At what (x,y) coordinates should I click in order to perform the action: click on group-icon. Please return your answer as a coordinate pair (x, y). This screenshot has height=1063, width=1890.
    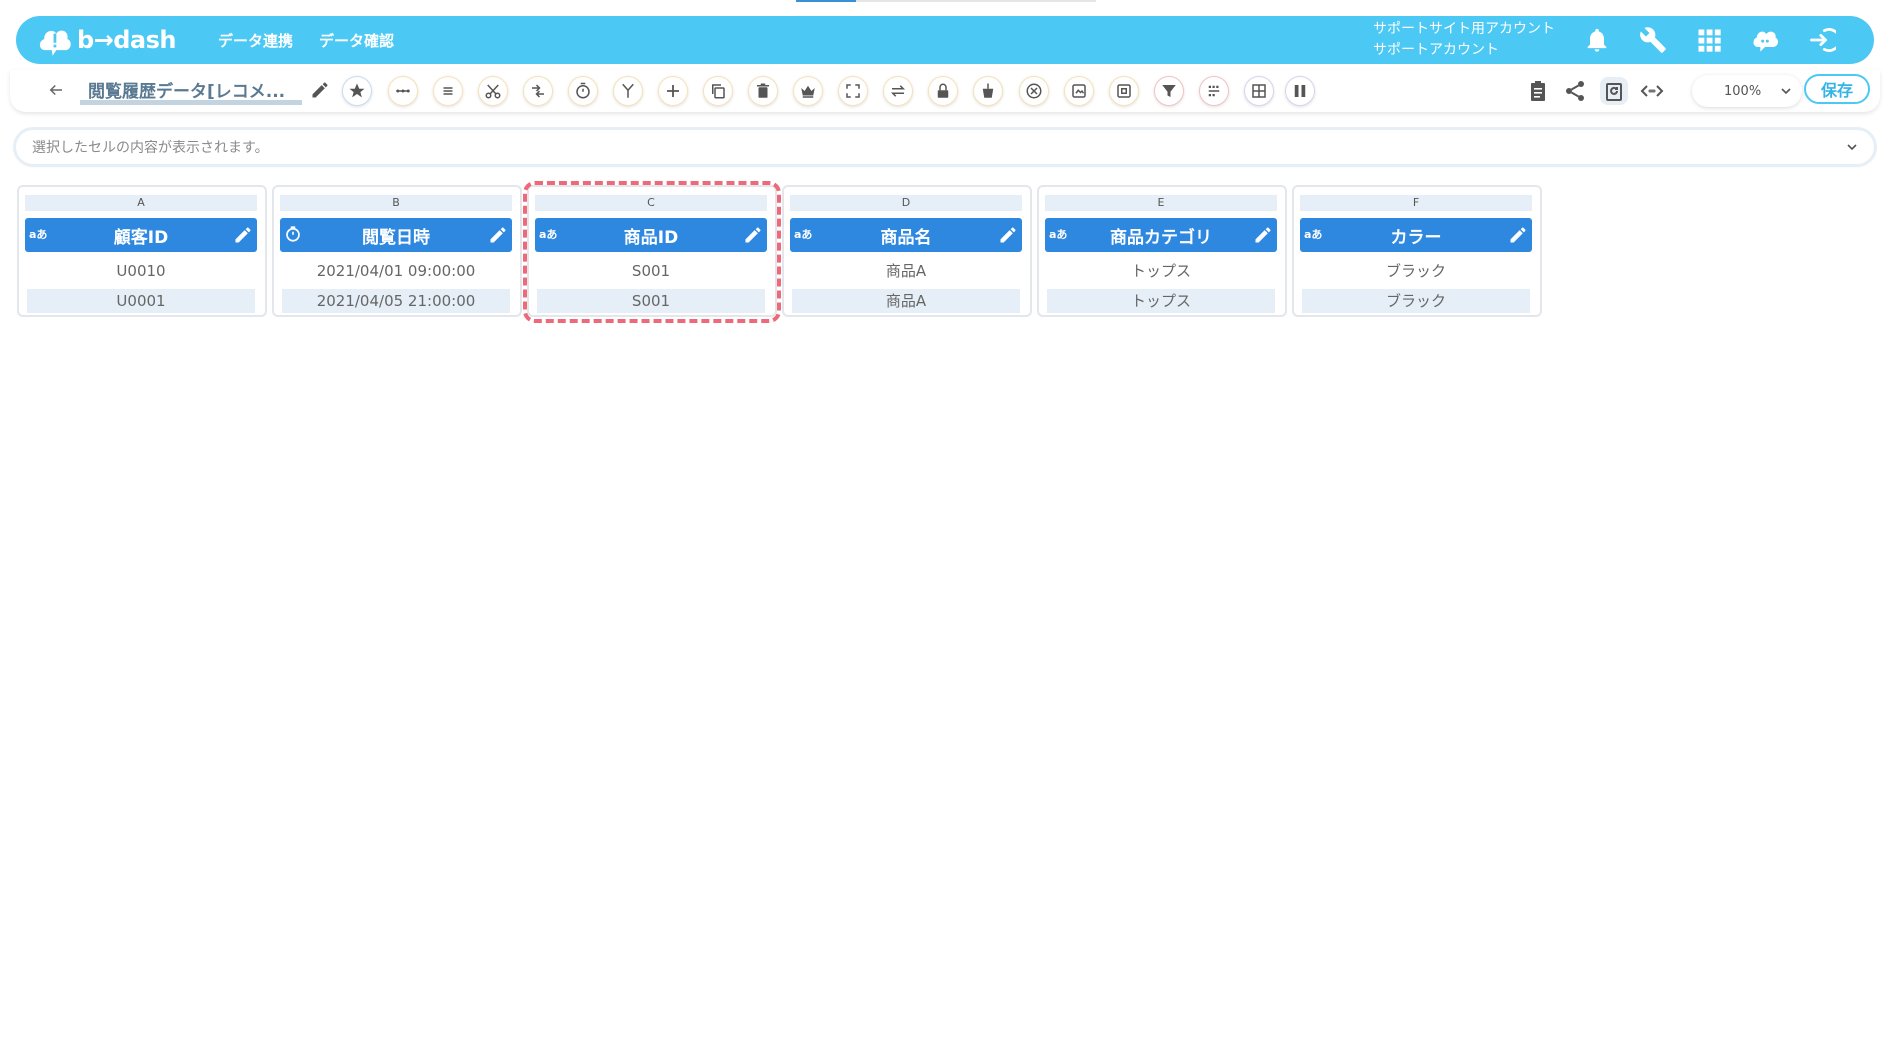
    Looking at the image, I should click on (1214, 91).